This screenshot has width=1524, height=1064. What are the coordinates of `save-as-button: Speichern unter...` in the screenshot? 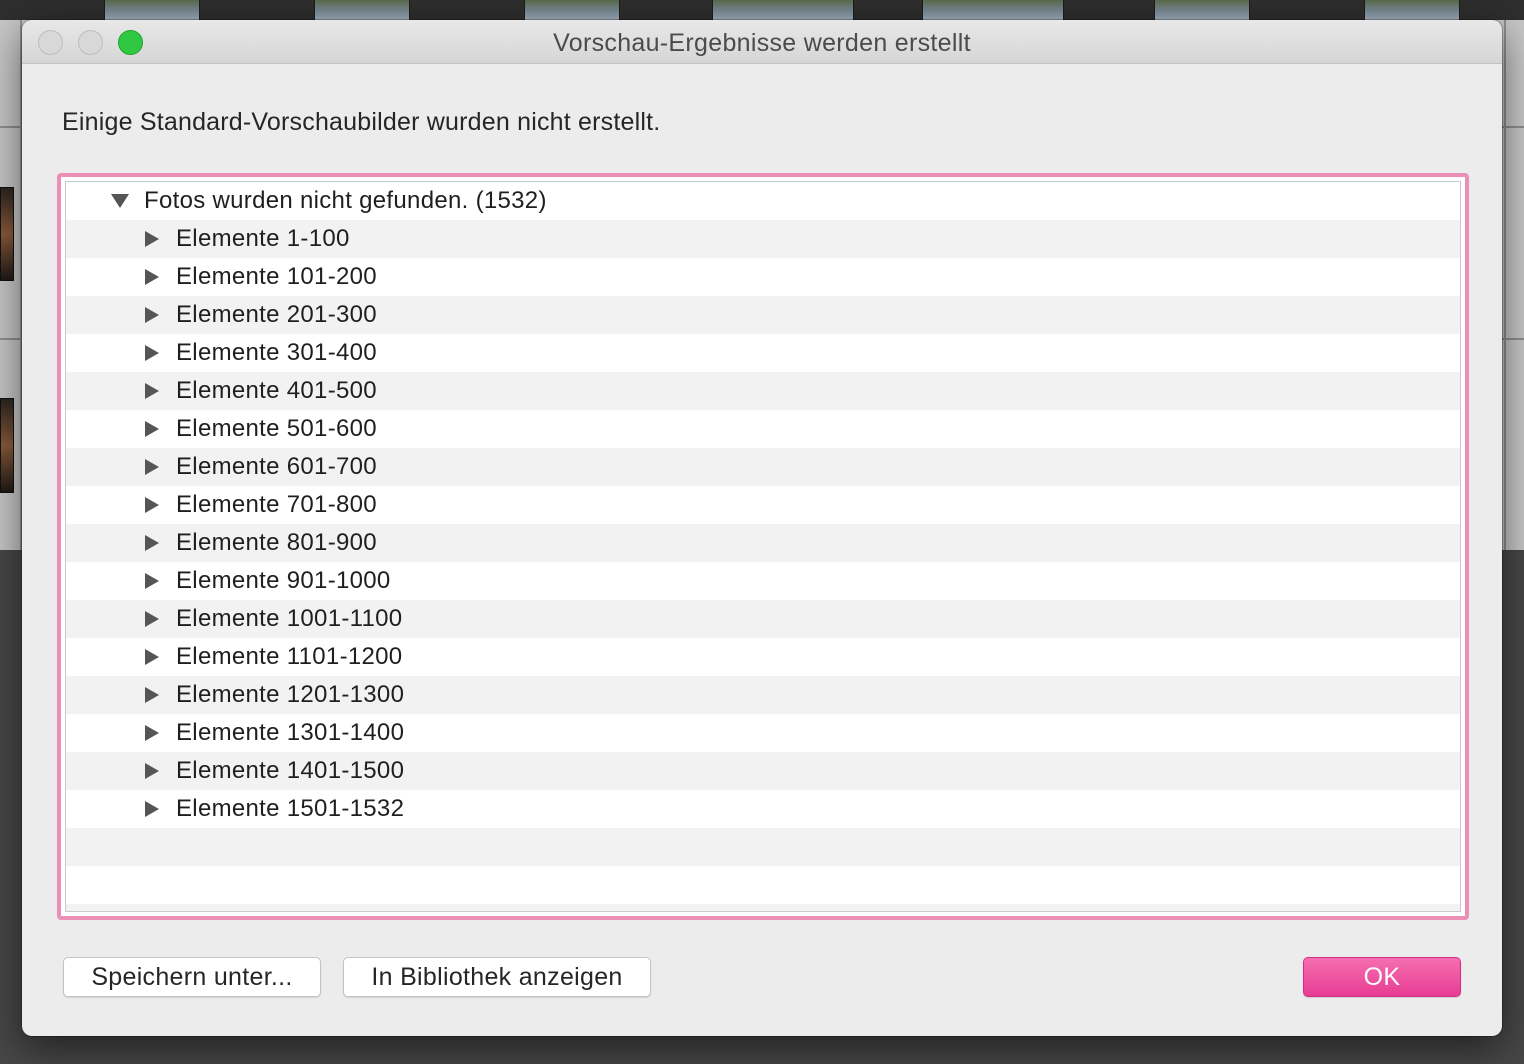 It's located at (192, 977).